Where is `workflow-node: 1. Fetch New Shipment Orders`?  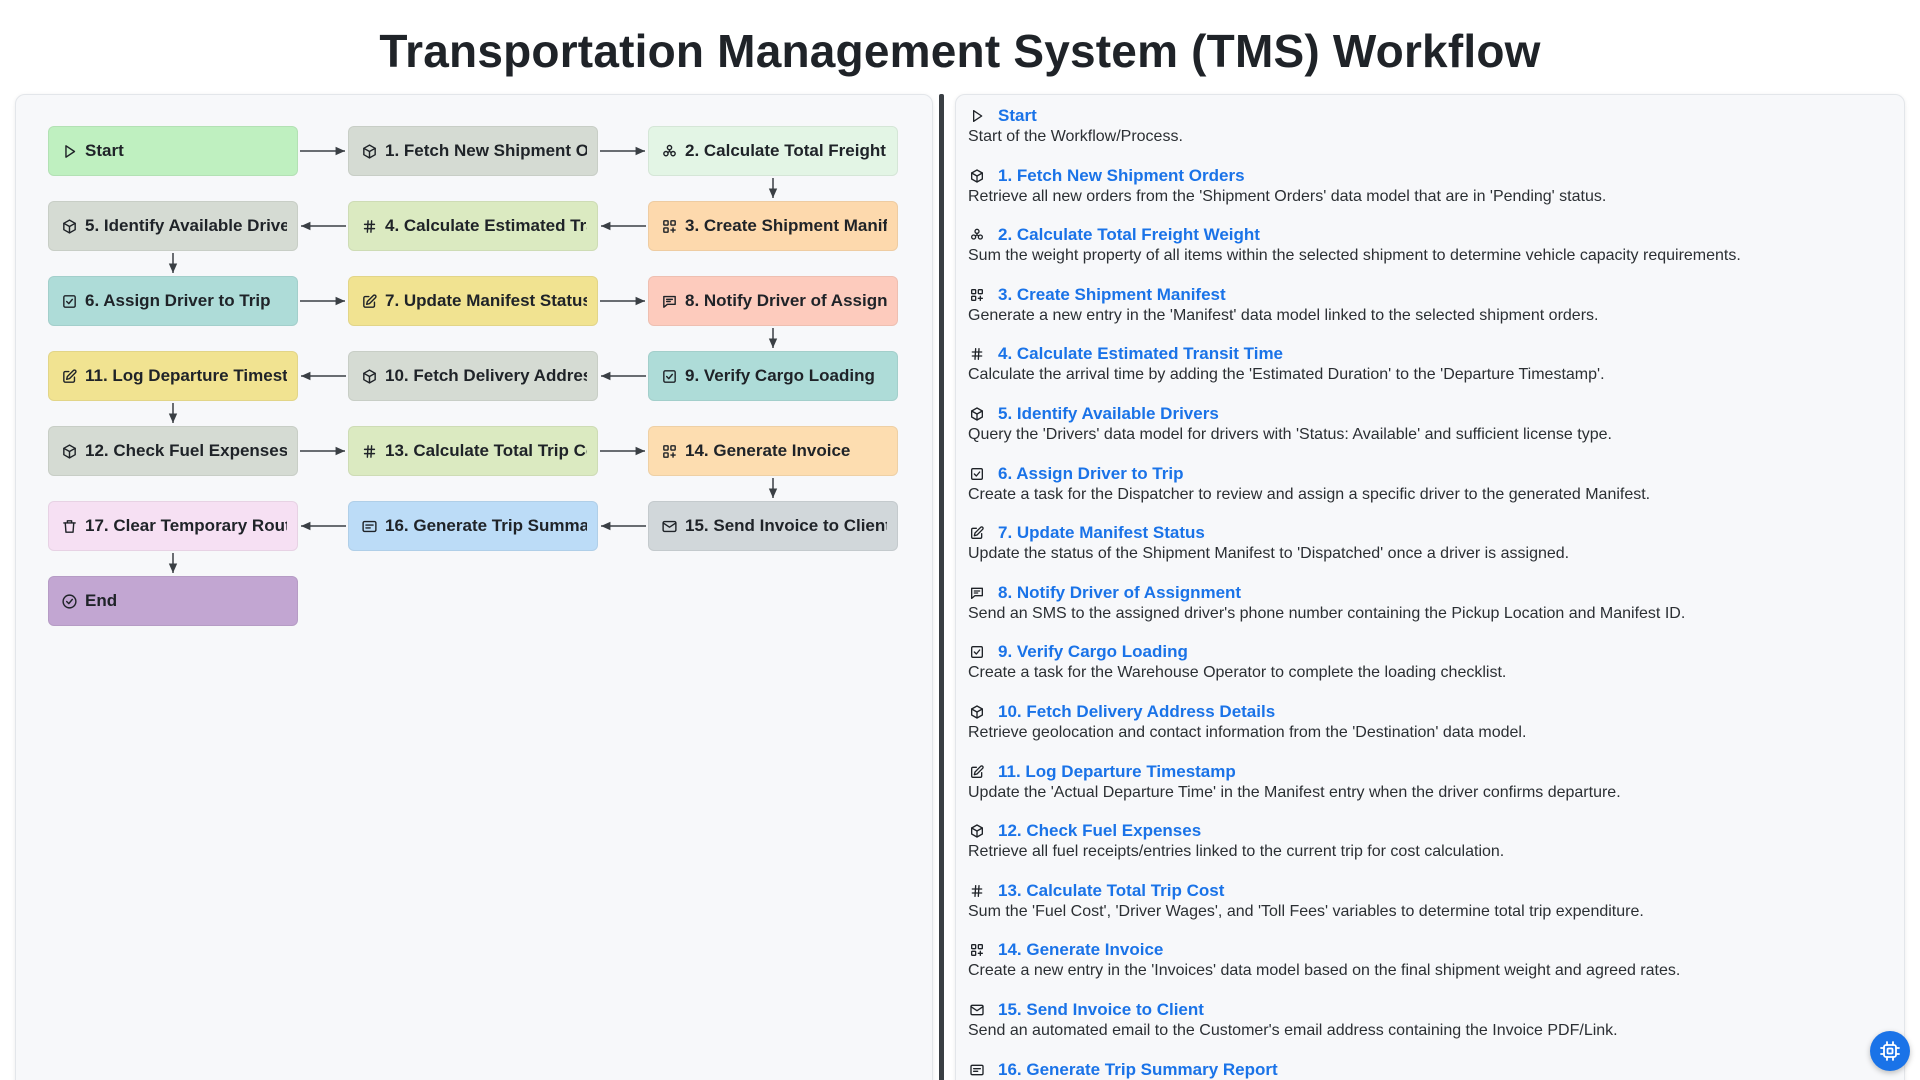
workflow-node: 1. Fetch New Shipment Orders is located at coordinates (473, 151).